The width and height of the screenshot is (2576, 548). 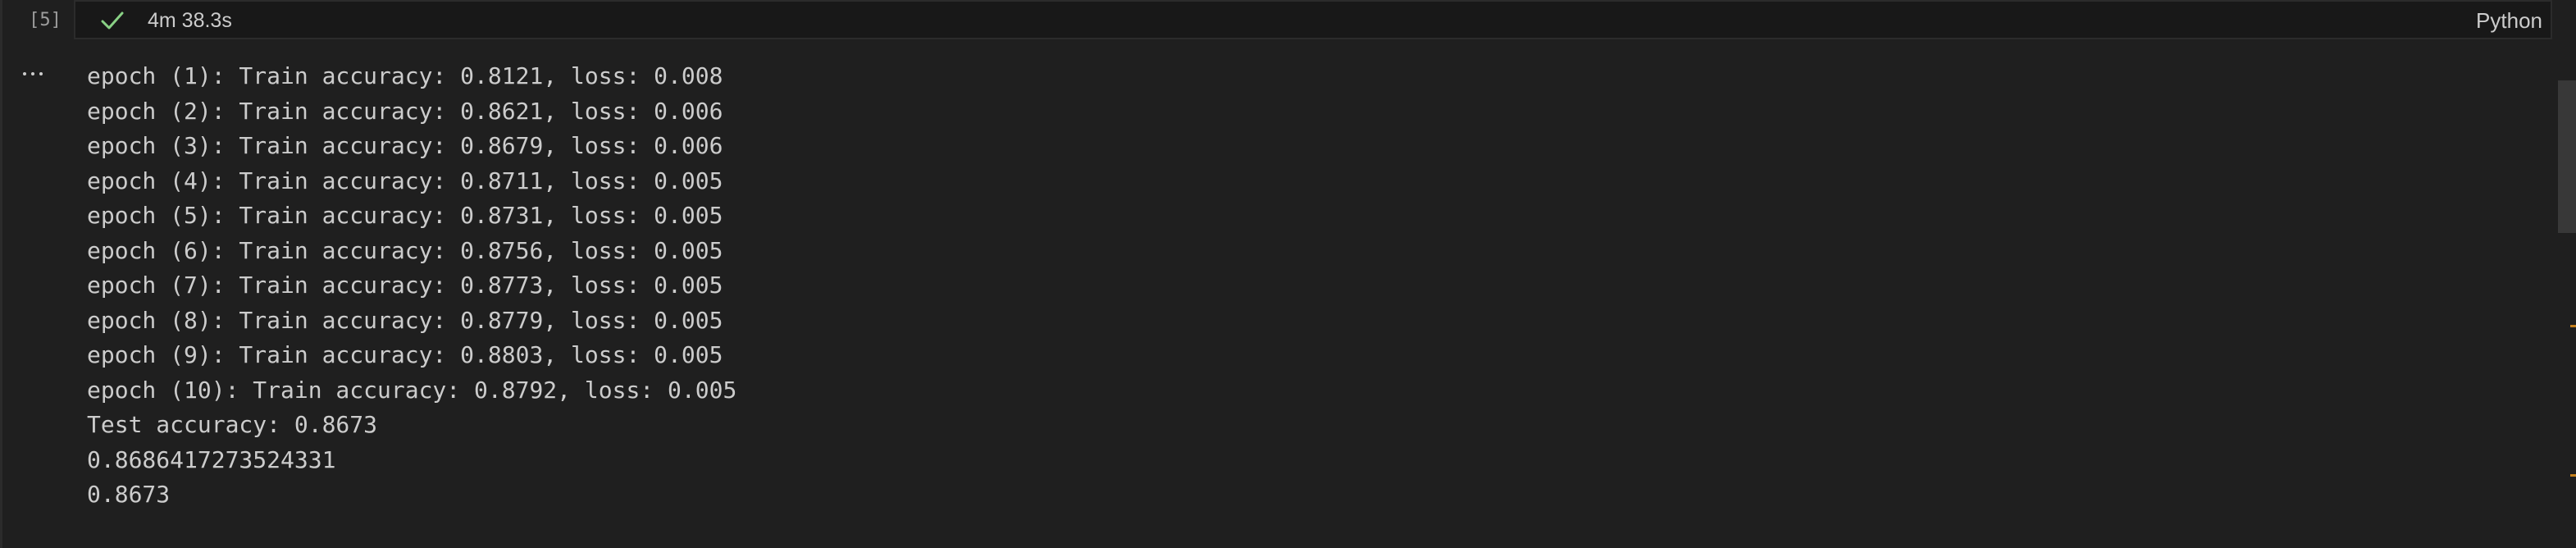 I want to click on scrollbar-thumb, so click(x=2567, y=156).